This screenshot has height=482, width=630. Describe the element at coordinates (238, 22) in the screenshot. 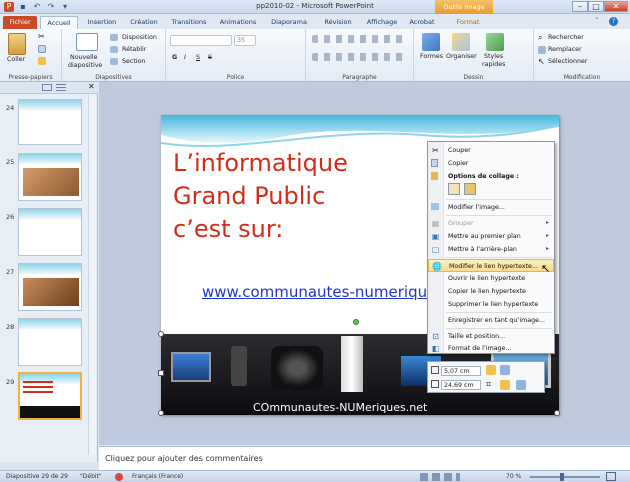

I see `tab-animations: Animations` at that location.